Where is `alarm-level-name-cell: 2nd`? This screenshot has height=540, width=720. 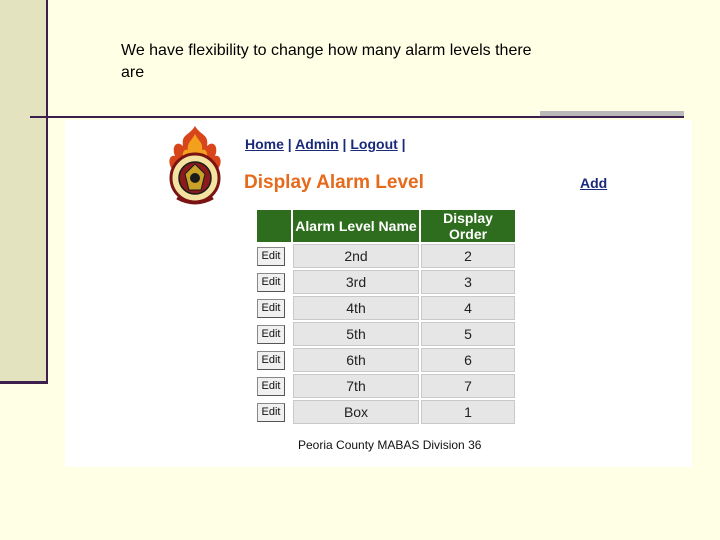 alarm-level-name-cell: 2nd is located at coordinates (356, 256).